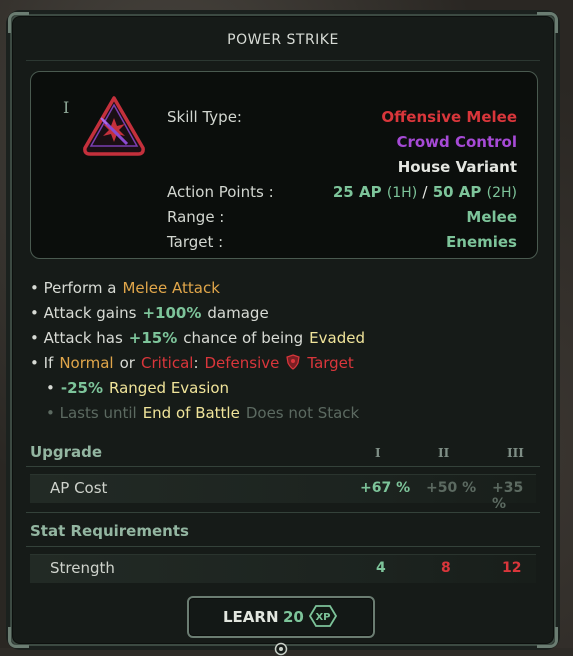 This screenshot has height=656, width=573. Describe the element at coordinates (83, 313) in the screenshot. I see `effect-text: • Attack gains` at that location.